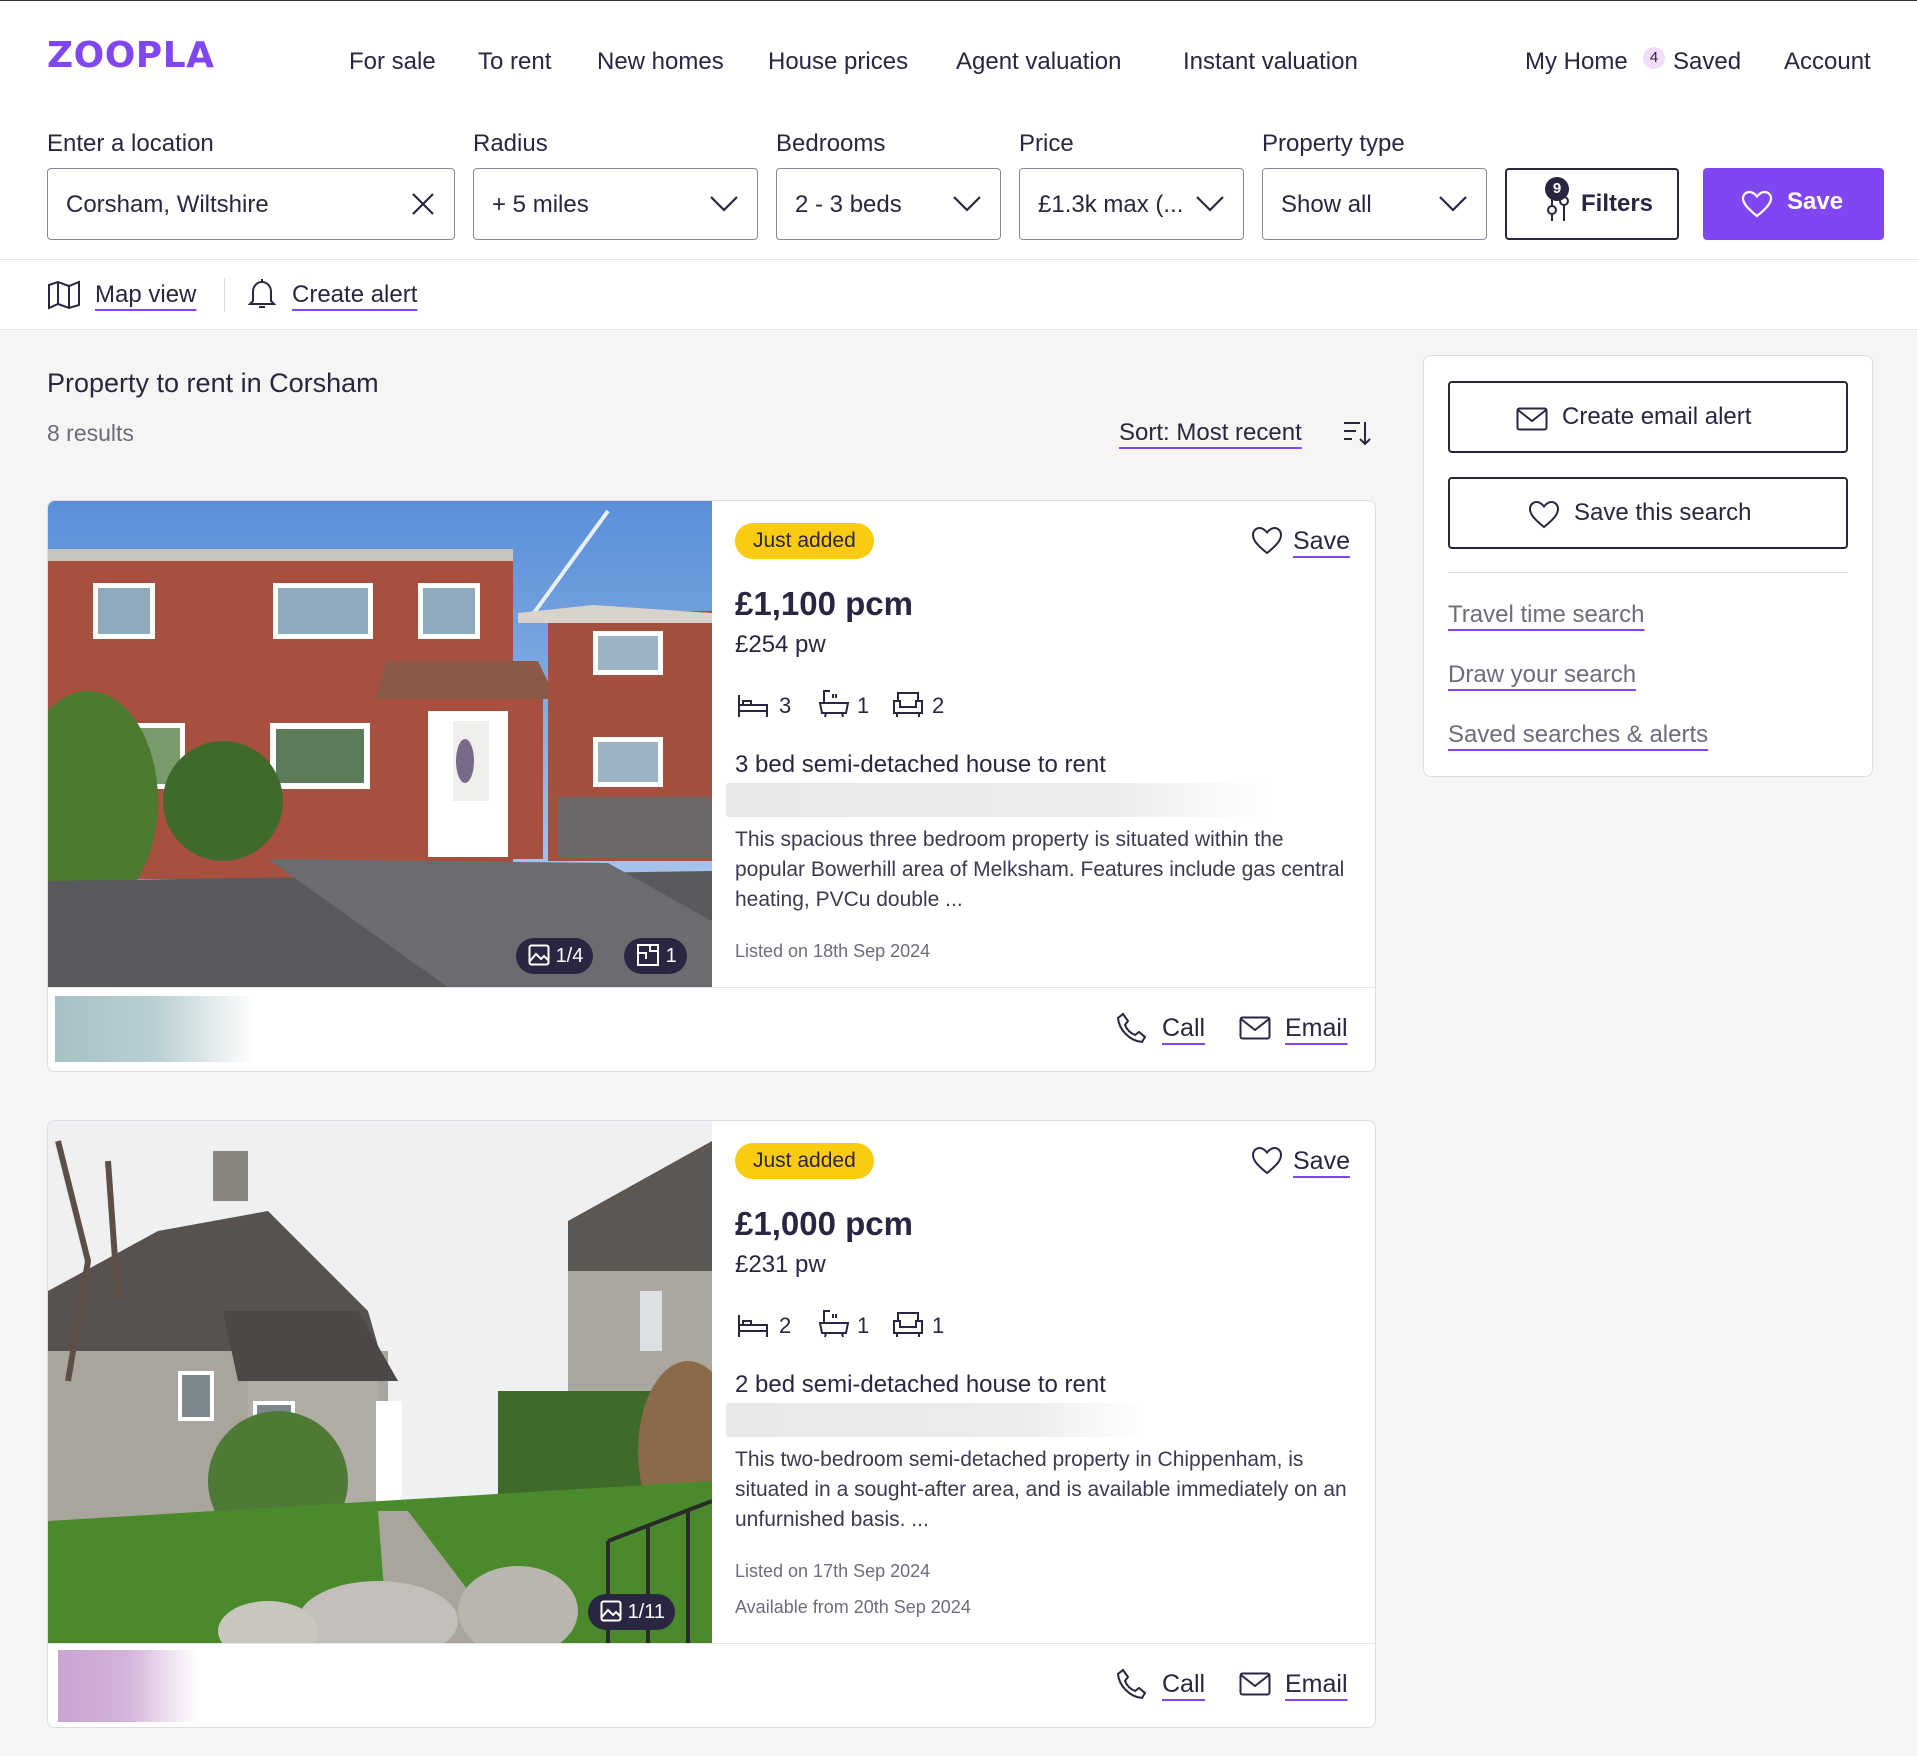 This screenshot has width=1917, height=1756. What do you see at coordinates (671, 956) in the screenshot?
I see `floorplan-count: 1` at bounding box center [671, 956].